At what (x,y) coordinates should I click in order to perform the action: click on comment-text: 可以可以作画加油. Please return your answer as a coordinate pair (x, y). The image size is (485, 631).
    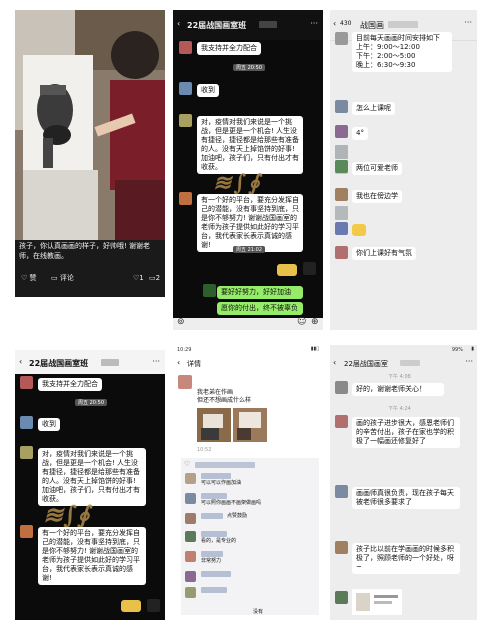
    Looking at the image, I should click on (221, 483).